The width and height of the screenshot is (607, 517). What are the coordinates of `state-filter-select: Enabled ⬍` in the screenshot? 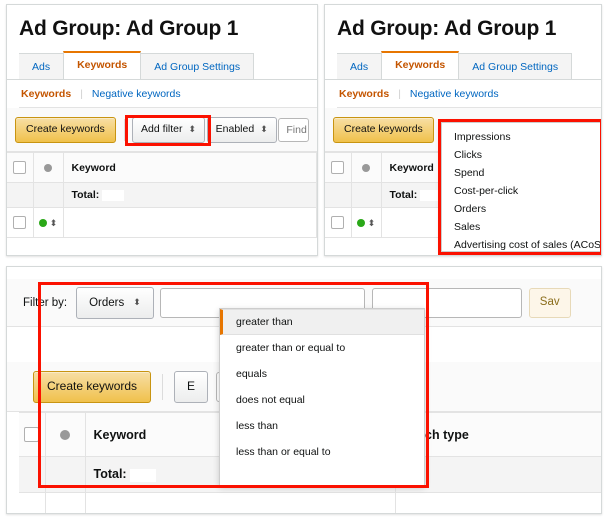 It's located at (241, 129).